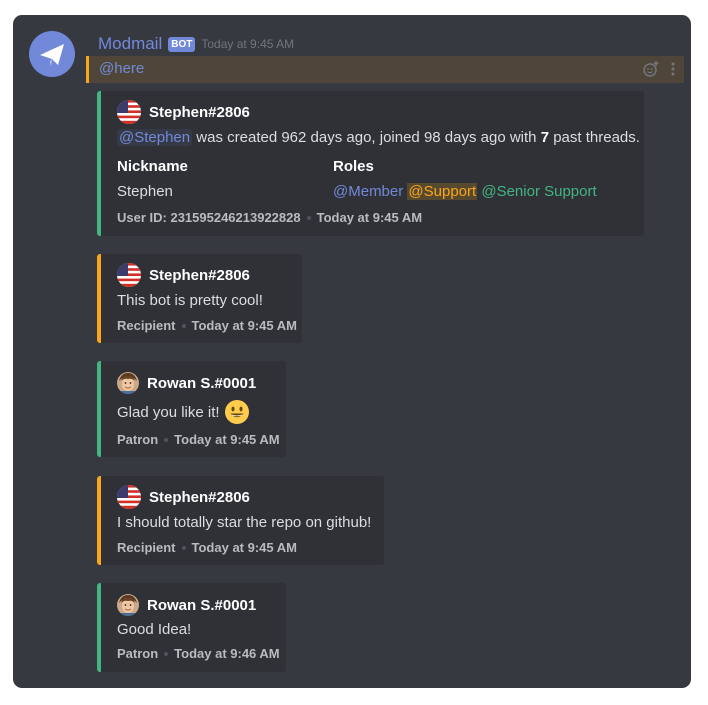 The image size is (708, 705). Describe the element at coordinates (155, 137) in the screenshot. I see `user-mention: @Stephen` at that location.